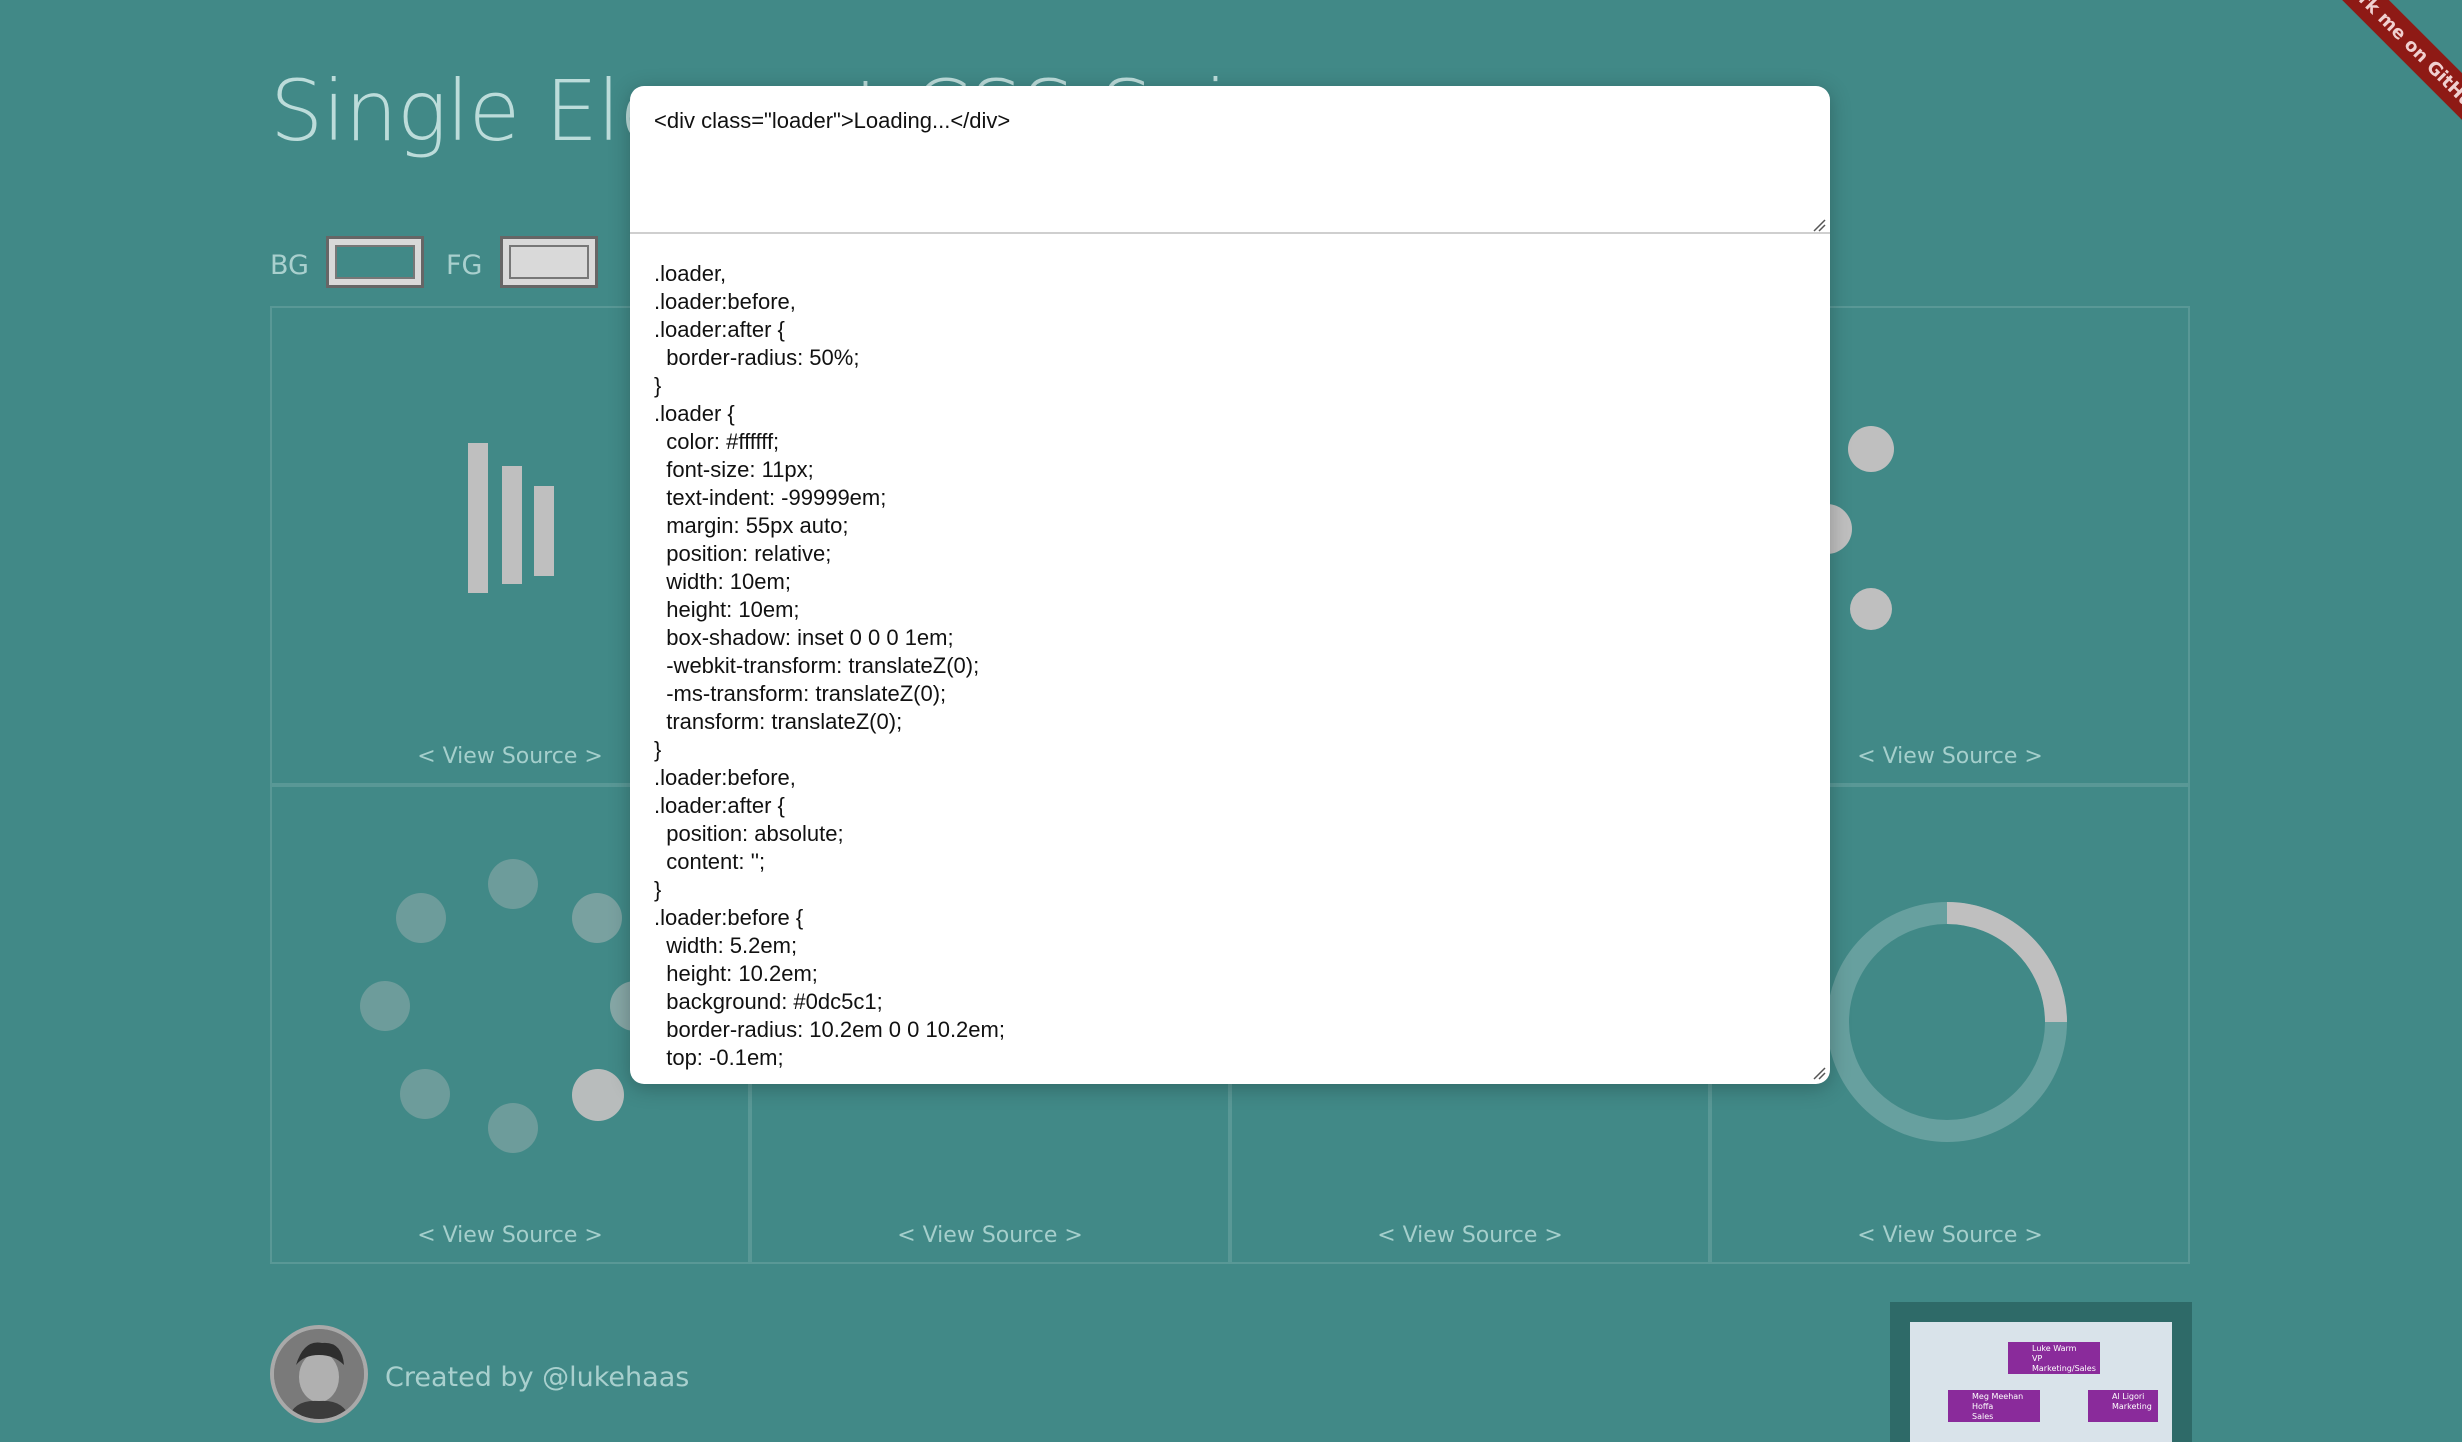  What do you see at coordinates (2132, 1406) in the screenshot?
I see `org-box-title: Marketing` at bounding box center [2132, 1406].